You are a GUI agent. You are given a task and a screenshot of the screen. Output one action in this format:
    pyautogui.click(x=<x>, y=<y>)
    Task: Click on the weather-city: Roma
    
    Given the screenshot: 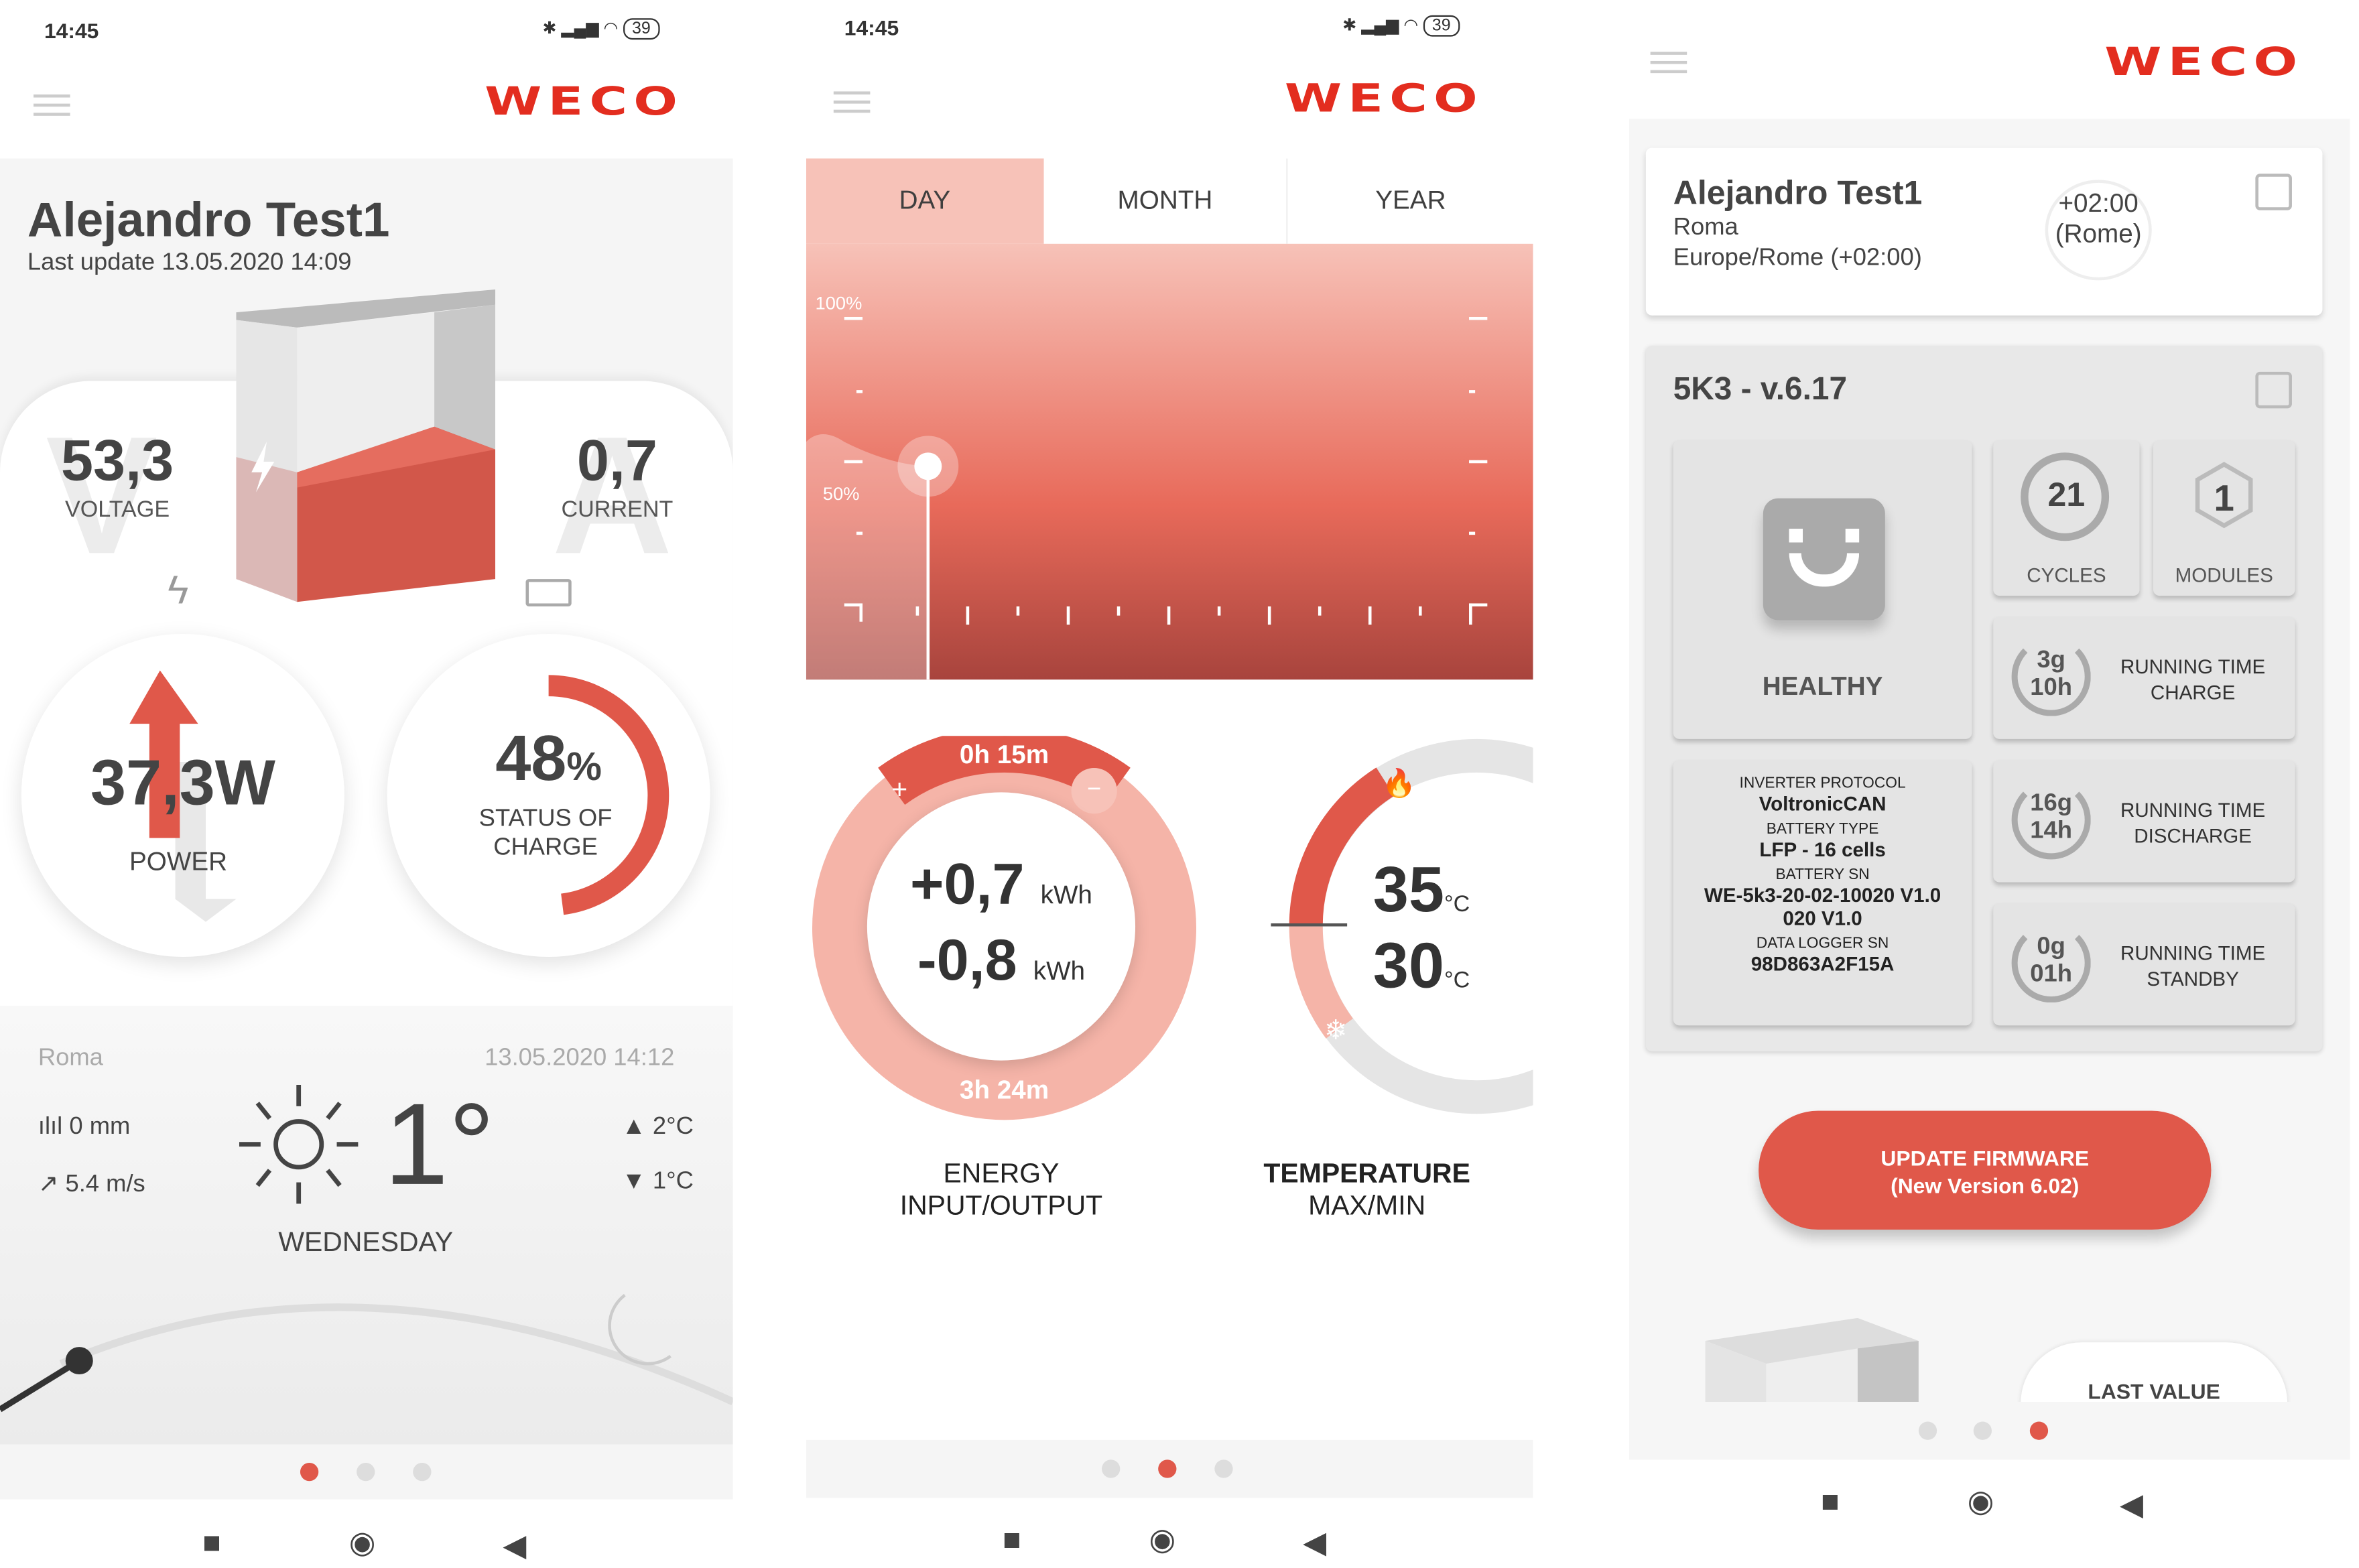 What is the action you would take?
    pyautogui.click(x=70, y=1058)
    